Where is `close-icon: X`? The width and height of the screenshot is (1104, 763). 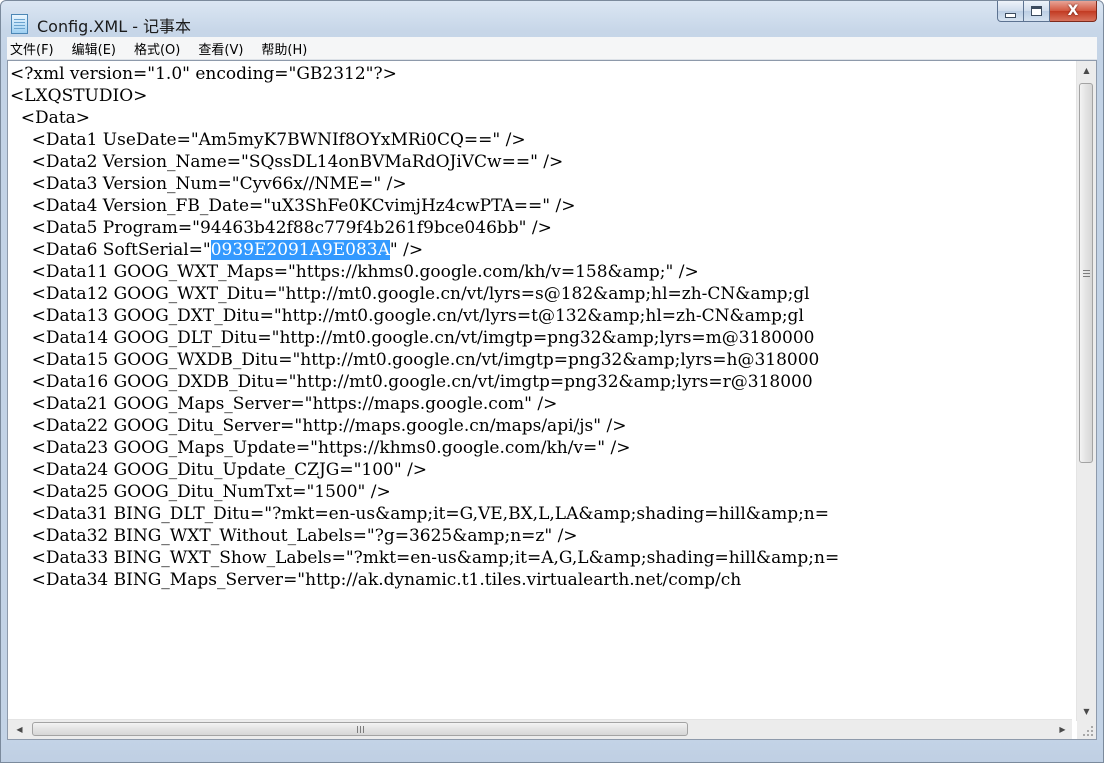
close-icon: X is located at coordinates (1073, 11).